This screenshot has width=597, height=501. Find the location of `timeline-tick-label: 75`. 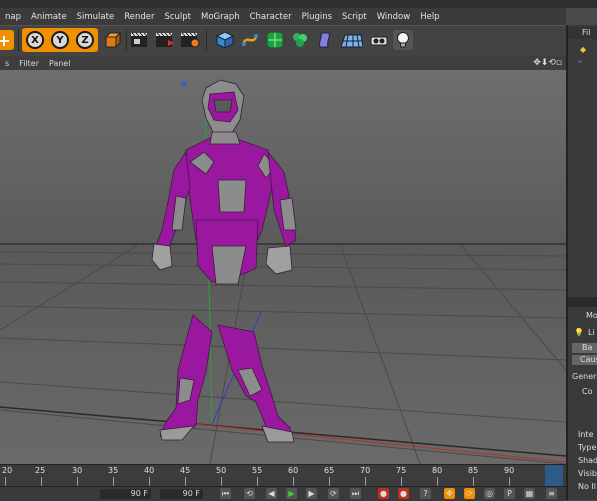

timeline-tick-label: 75 is located at coordinates (401, 470).